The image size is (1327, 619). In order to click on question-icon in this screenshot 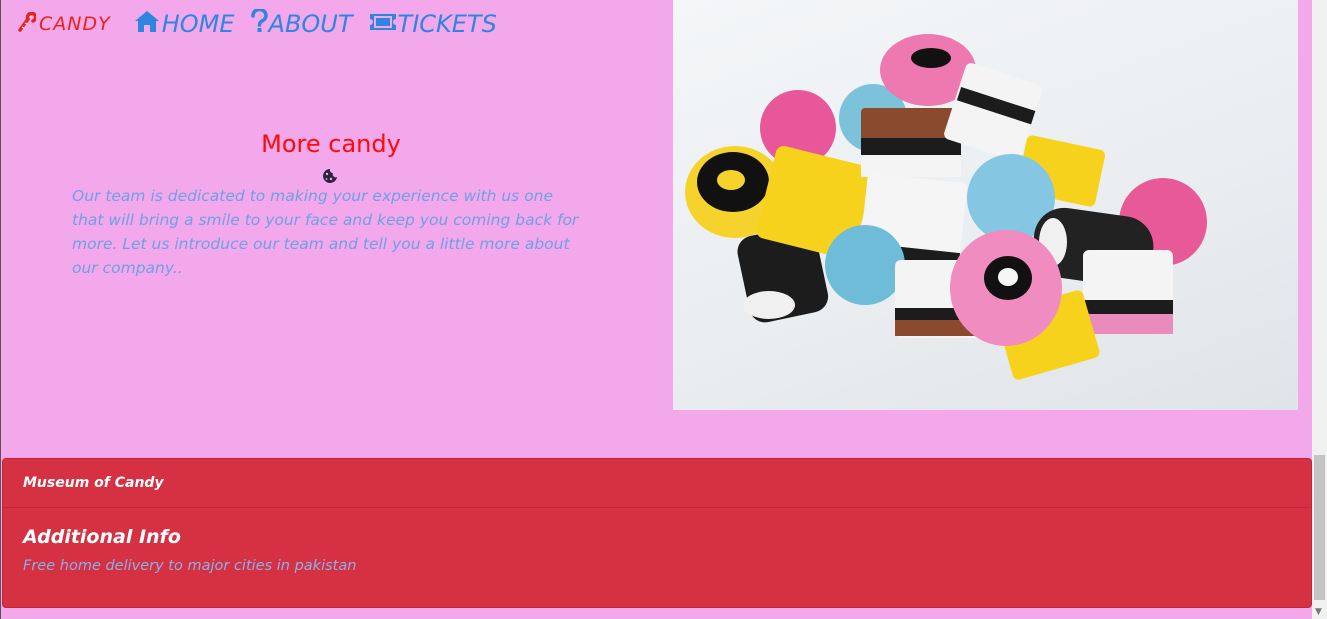, I will do `click(259, 23)`.